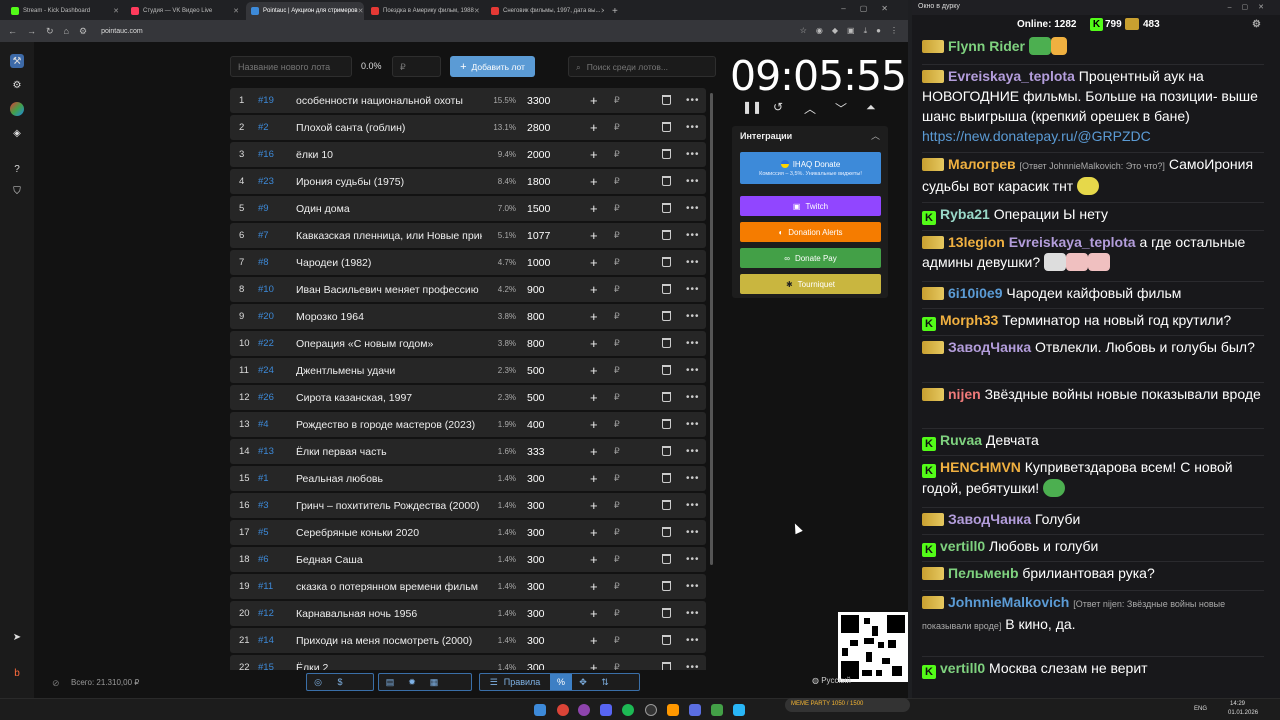 Image resolution: width=1280 pixels, height=720 pixels. Describe the element at coordinates (389, 587) in the screenshot. I see `lot-title: сказка о потерянном времени фильм` at that location.